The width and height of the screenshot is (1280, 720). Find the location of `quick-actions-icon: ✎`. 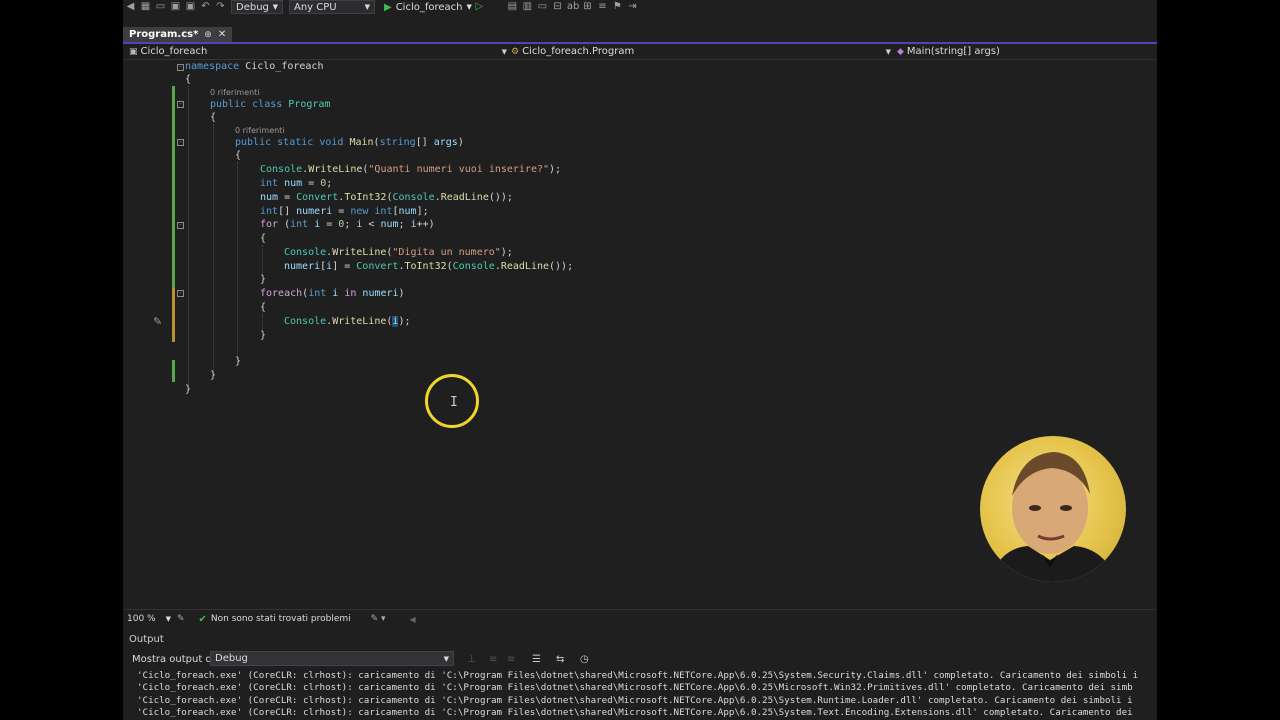

quick-actions-icon: ✎ is located at coordinates (157, 321).